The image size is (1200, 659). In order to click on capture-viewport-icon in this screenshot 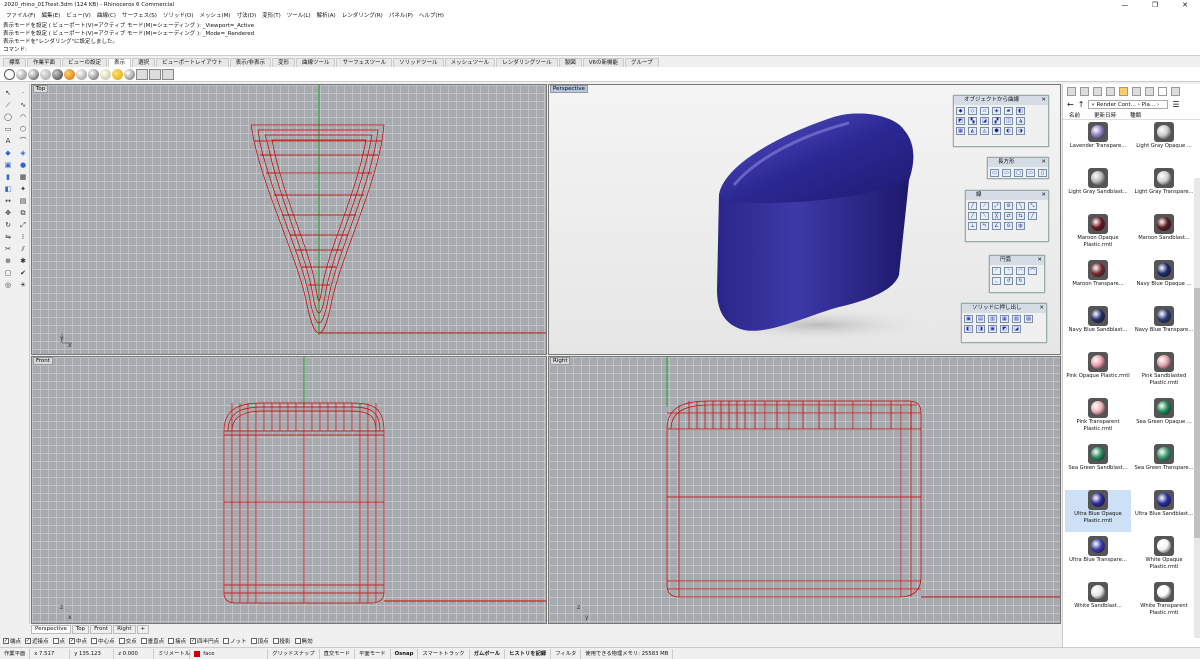, I will do `click(142, 74)`.